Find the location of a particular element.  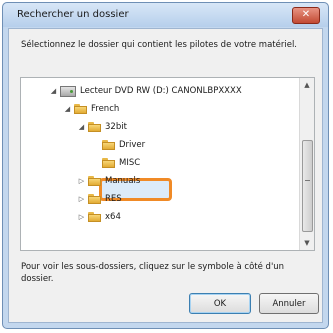

scrollbar-thumb is located at coordinates (307, 186).